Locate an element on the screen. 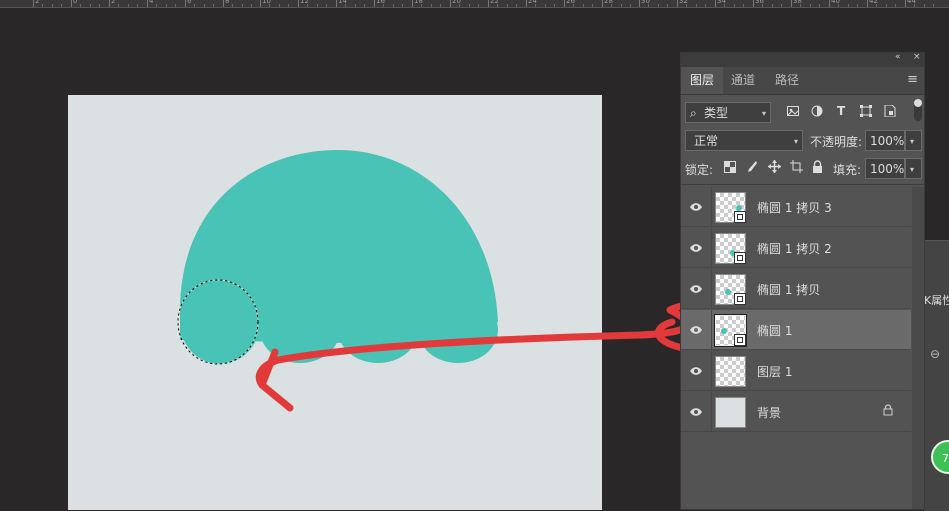 The width and height of the screenshot is (949, 511). layer-name: 背景 is located at coordinates (769, 412).